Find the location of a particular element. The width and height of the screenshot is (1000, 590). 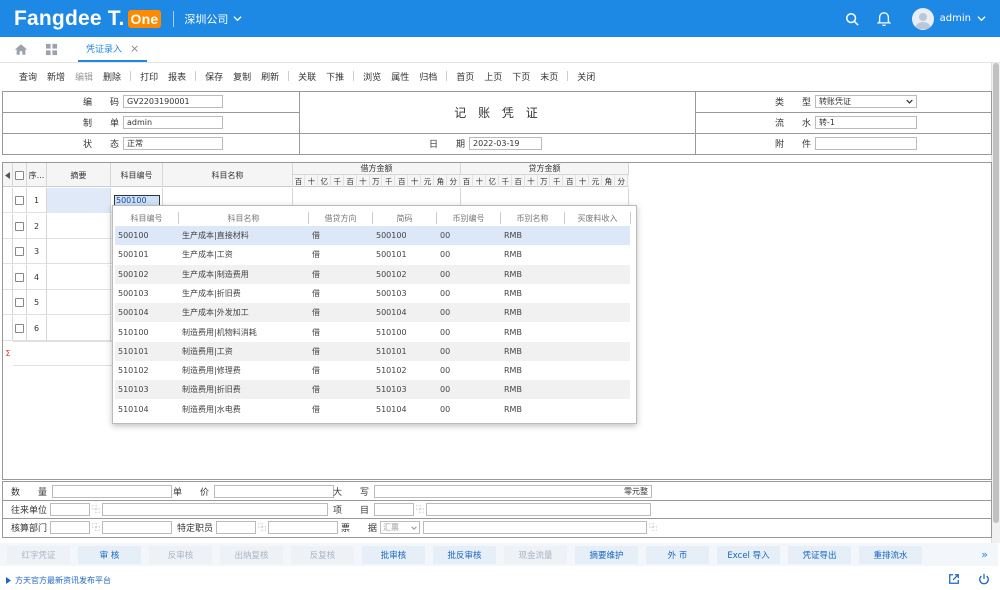

user-name: admin is located at coordinates (955, 18).